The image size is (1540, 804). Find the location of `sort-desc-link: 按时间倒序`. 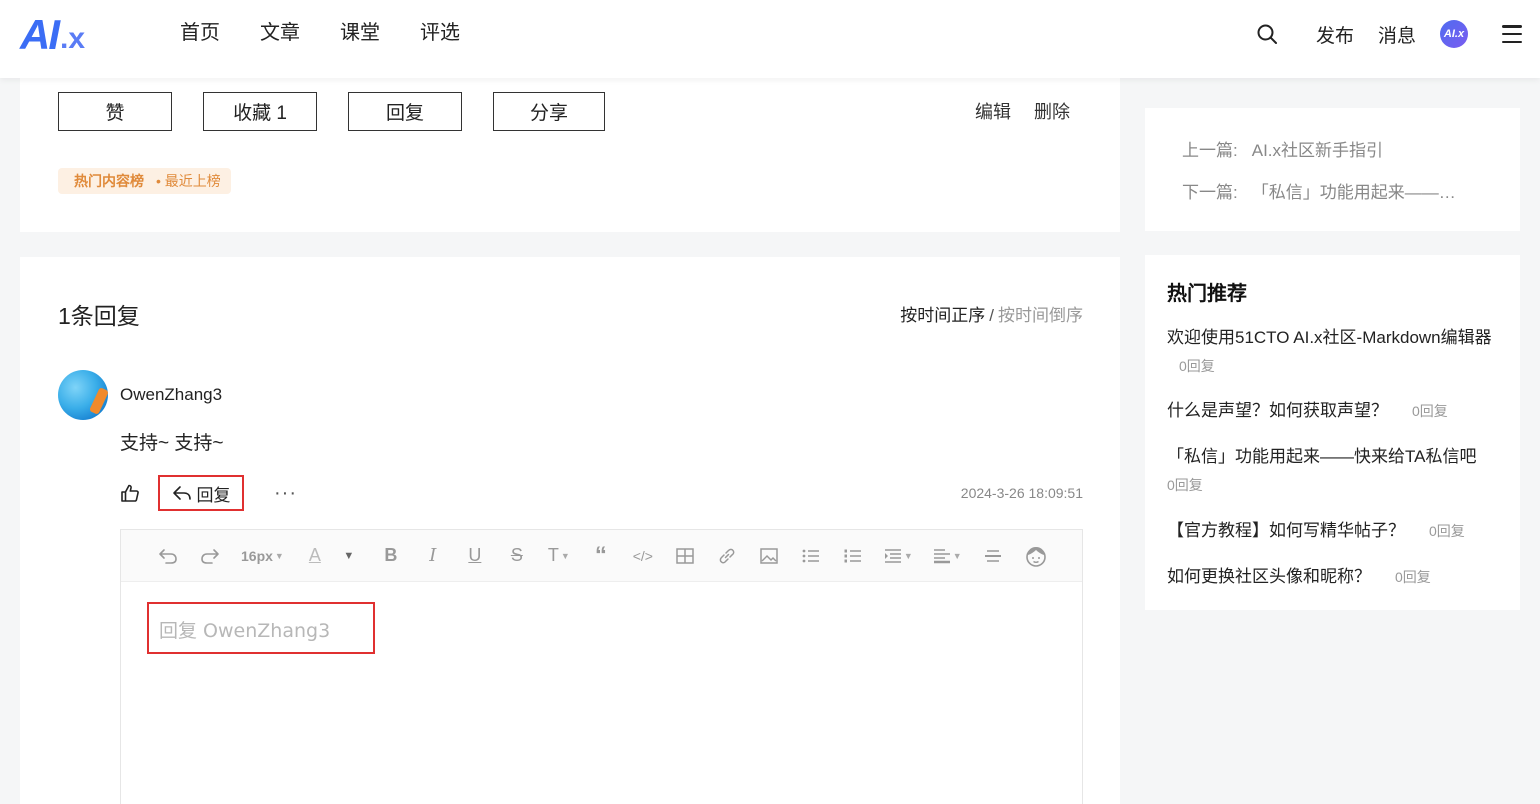

sort-desc-link: 按时间倒序 is located at coordinates (1040, 315).